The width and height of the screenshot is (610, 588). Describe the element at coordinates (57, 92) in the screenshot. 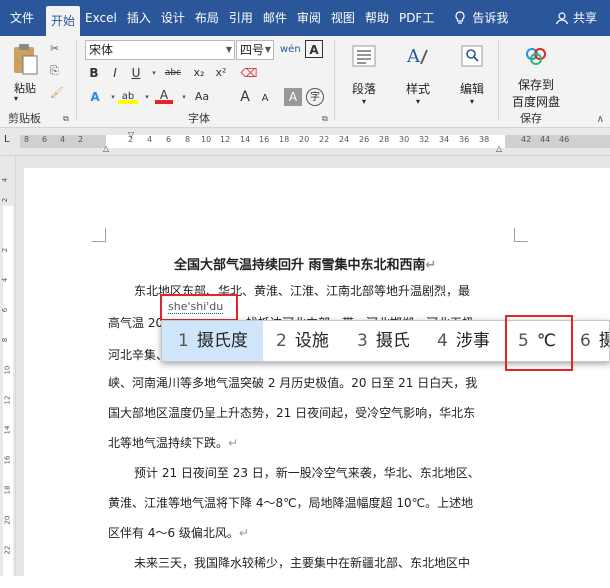

I see `format-painter-icon: 🖌` at that location.